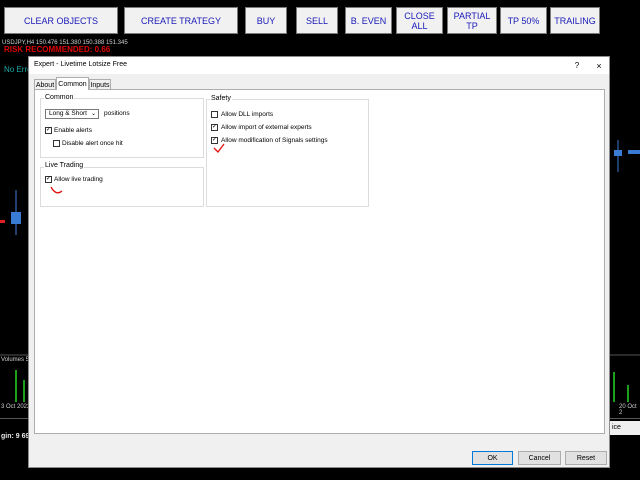  Describe the element at coordinates (72, 83) in the screenshot. I see `tab-common: Common` at that location.